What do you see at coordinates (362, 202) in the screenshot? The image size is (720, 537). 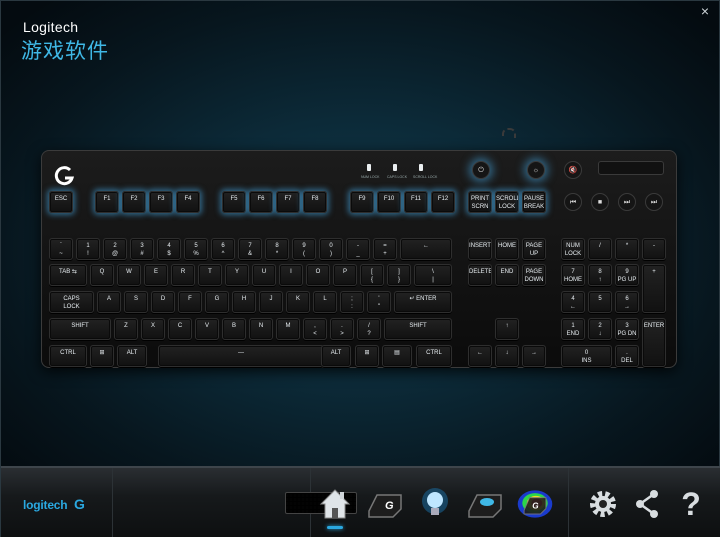 I see `key-f9: F9` at bounding box center [362, 202].